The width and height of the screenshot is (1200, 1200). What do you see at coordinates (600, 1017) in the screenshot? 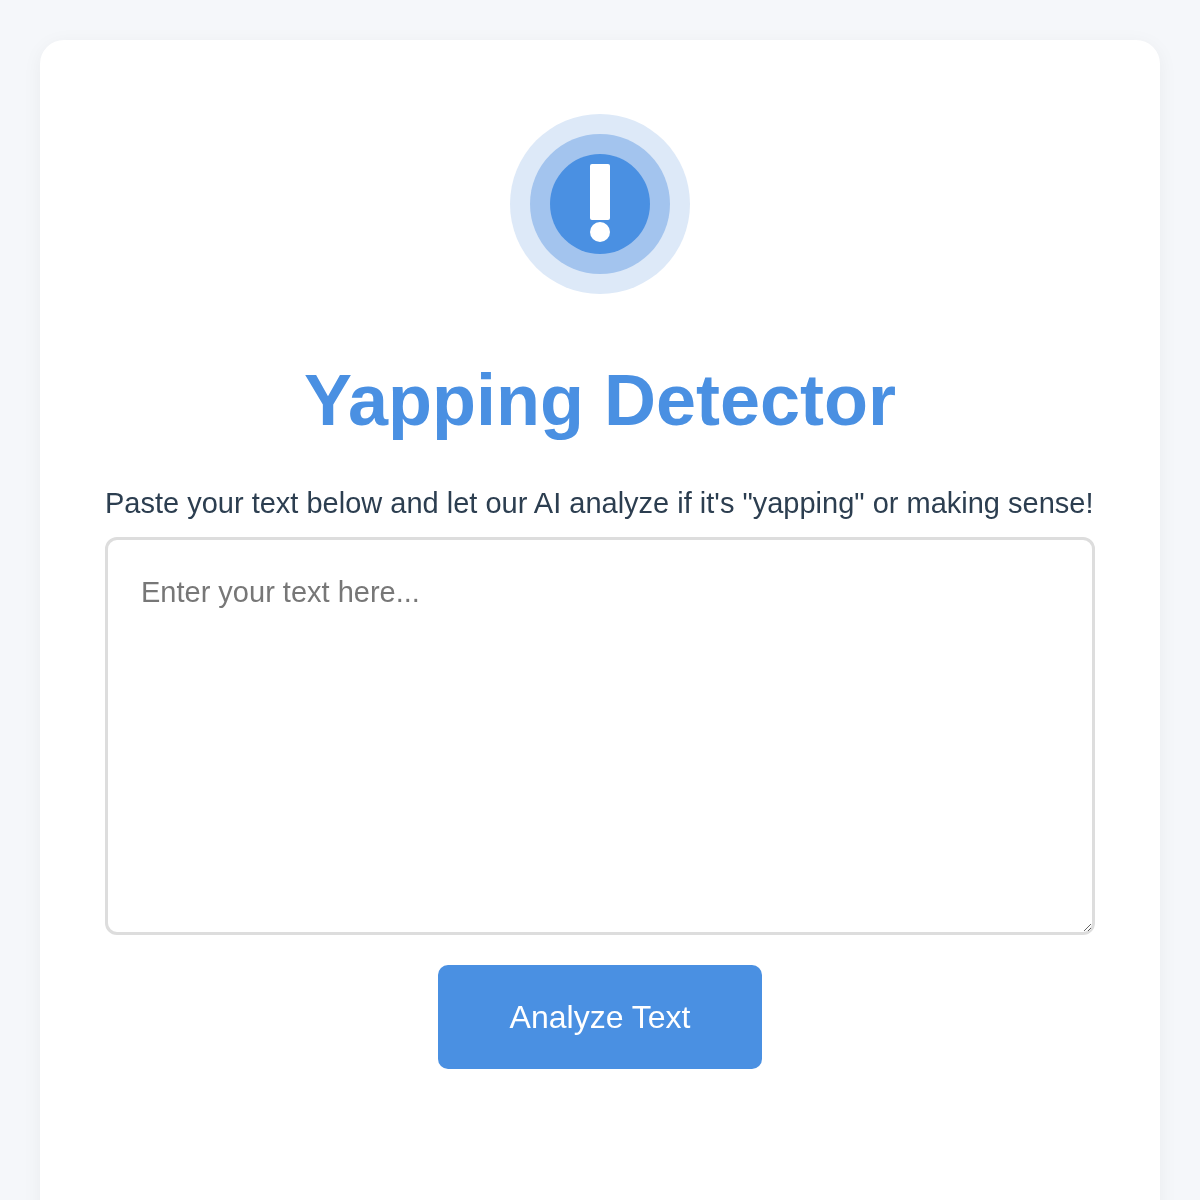
I see `analyze-button: Analyze Text` at bounding box center [600, 1017].